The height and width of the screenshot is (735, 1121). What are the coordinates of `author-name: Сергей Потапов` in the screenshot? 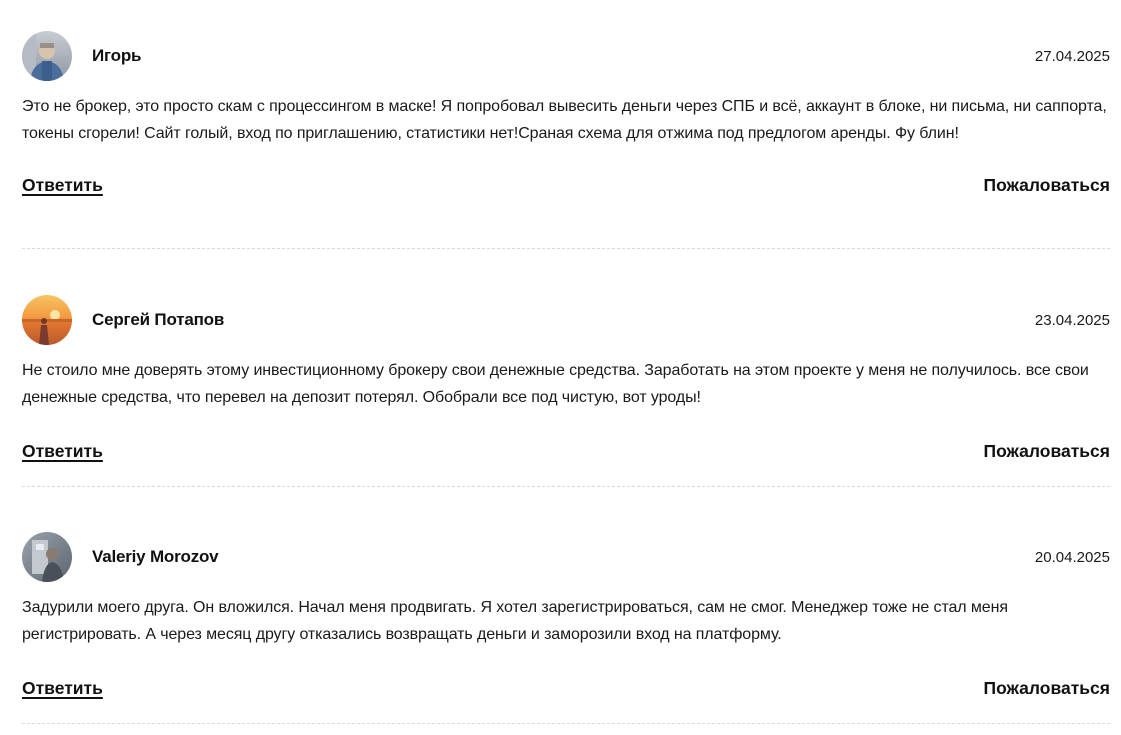 It's located at (158, 319).